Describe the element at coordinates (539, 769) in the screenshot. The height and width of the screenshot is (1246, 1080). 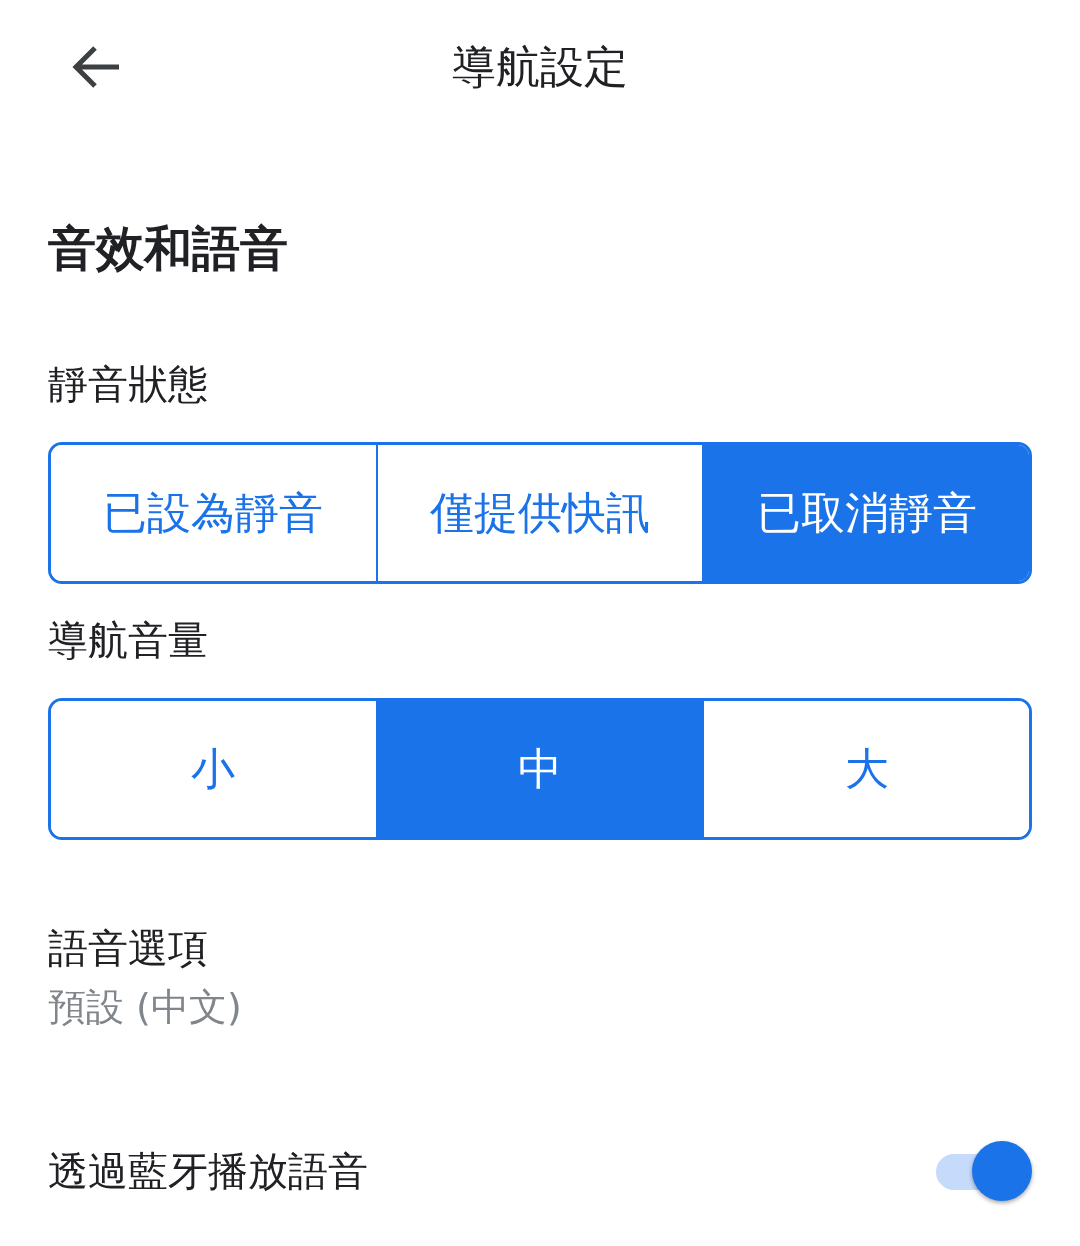
I see `segment-option: 中` at that location.